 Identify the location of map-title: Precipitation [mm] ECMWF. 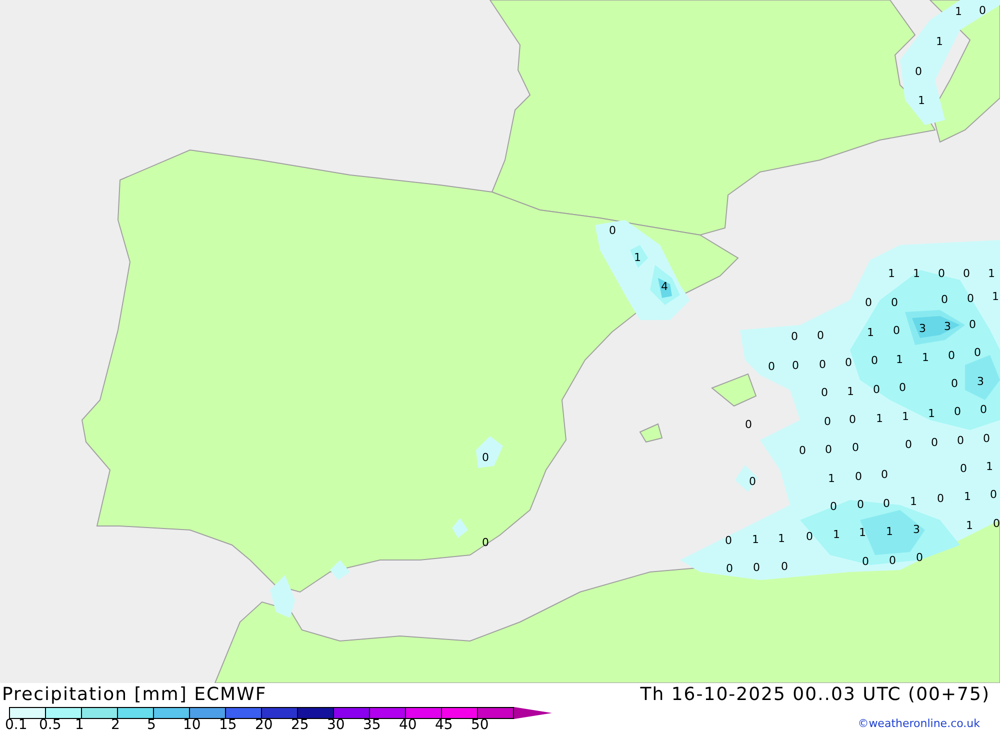
(134, 695).